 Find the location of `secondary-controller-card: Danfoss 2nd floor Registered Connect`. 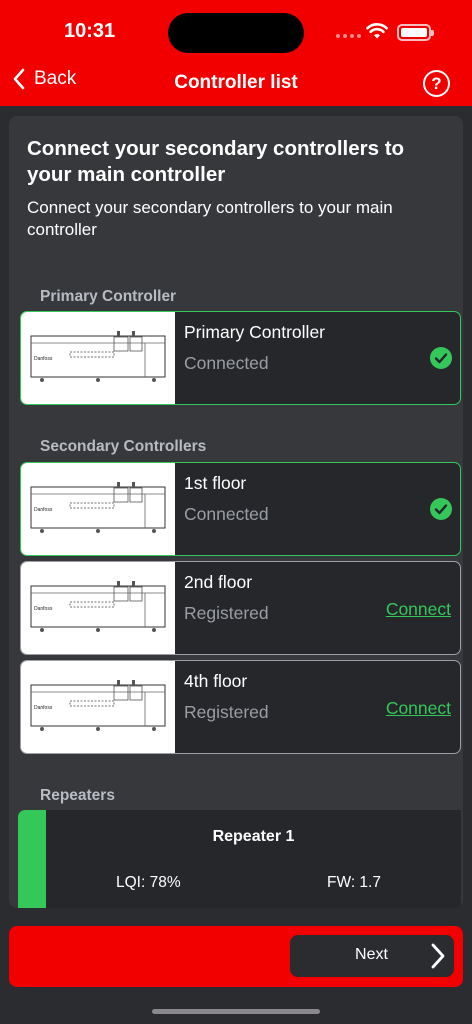

secondary-controller-card: Danfoss 2nd floor Registered Connect is located at coordinates (240, 608).